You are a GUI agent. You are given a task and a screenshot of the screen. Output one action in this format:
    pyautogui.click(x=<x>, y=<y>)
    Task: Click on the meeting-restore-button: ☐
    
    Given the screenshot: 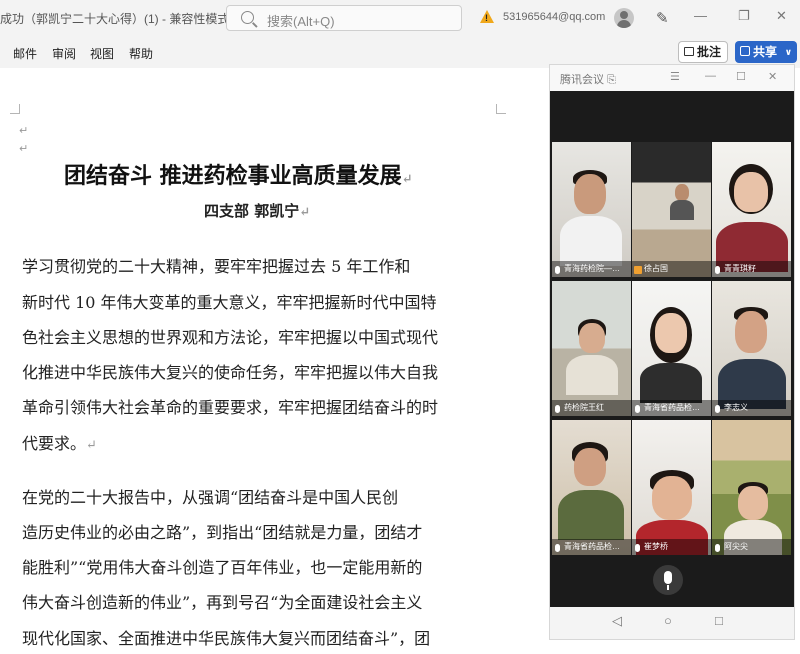 What is the action you would take?
    pyautogui.click(x=741, y=76)
    